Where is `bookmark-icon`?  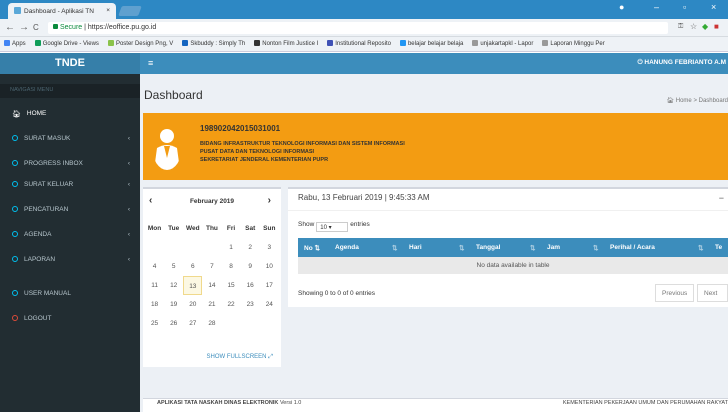
bookmark-icon is located at coordinates (37, 43).